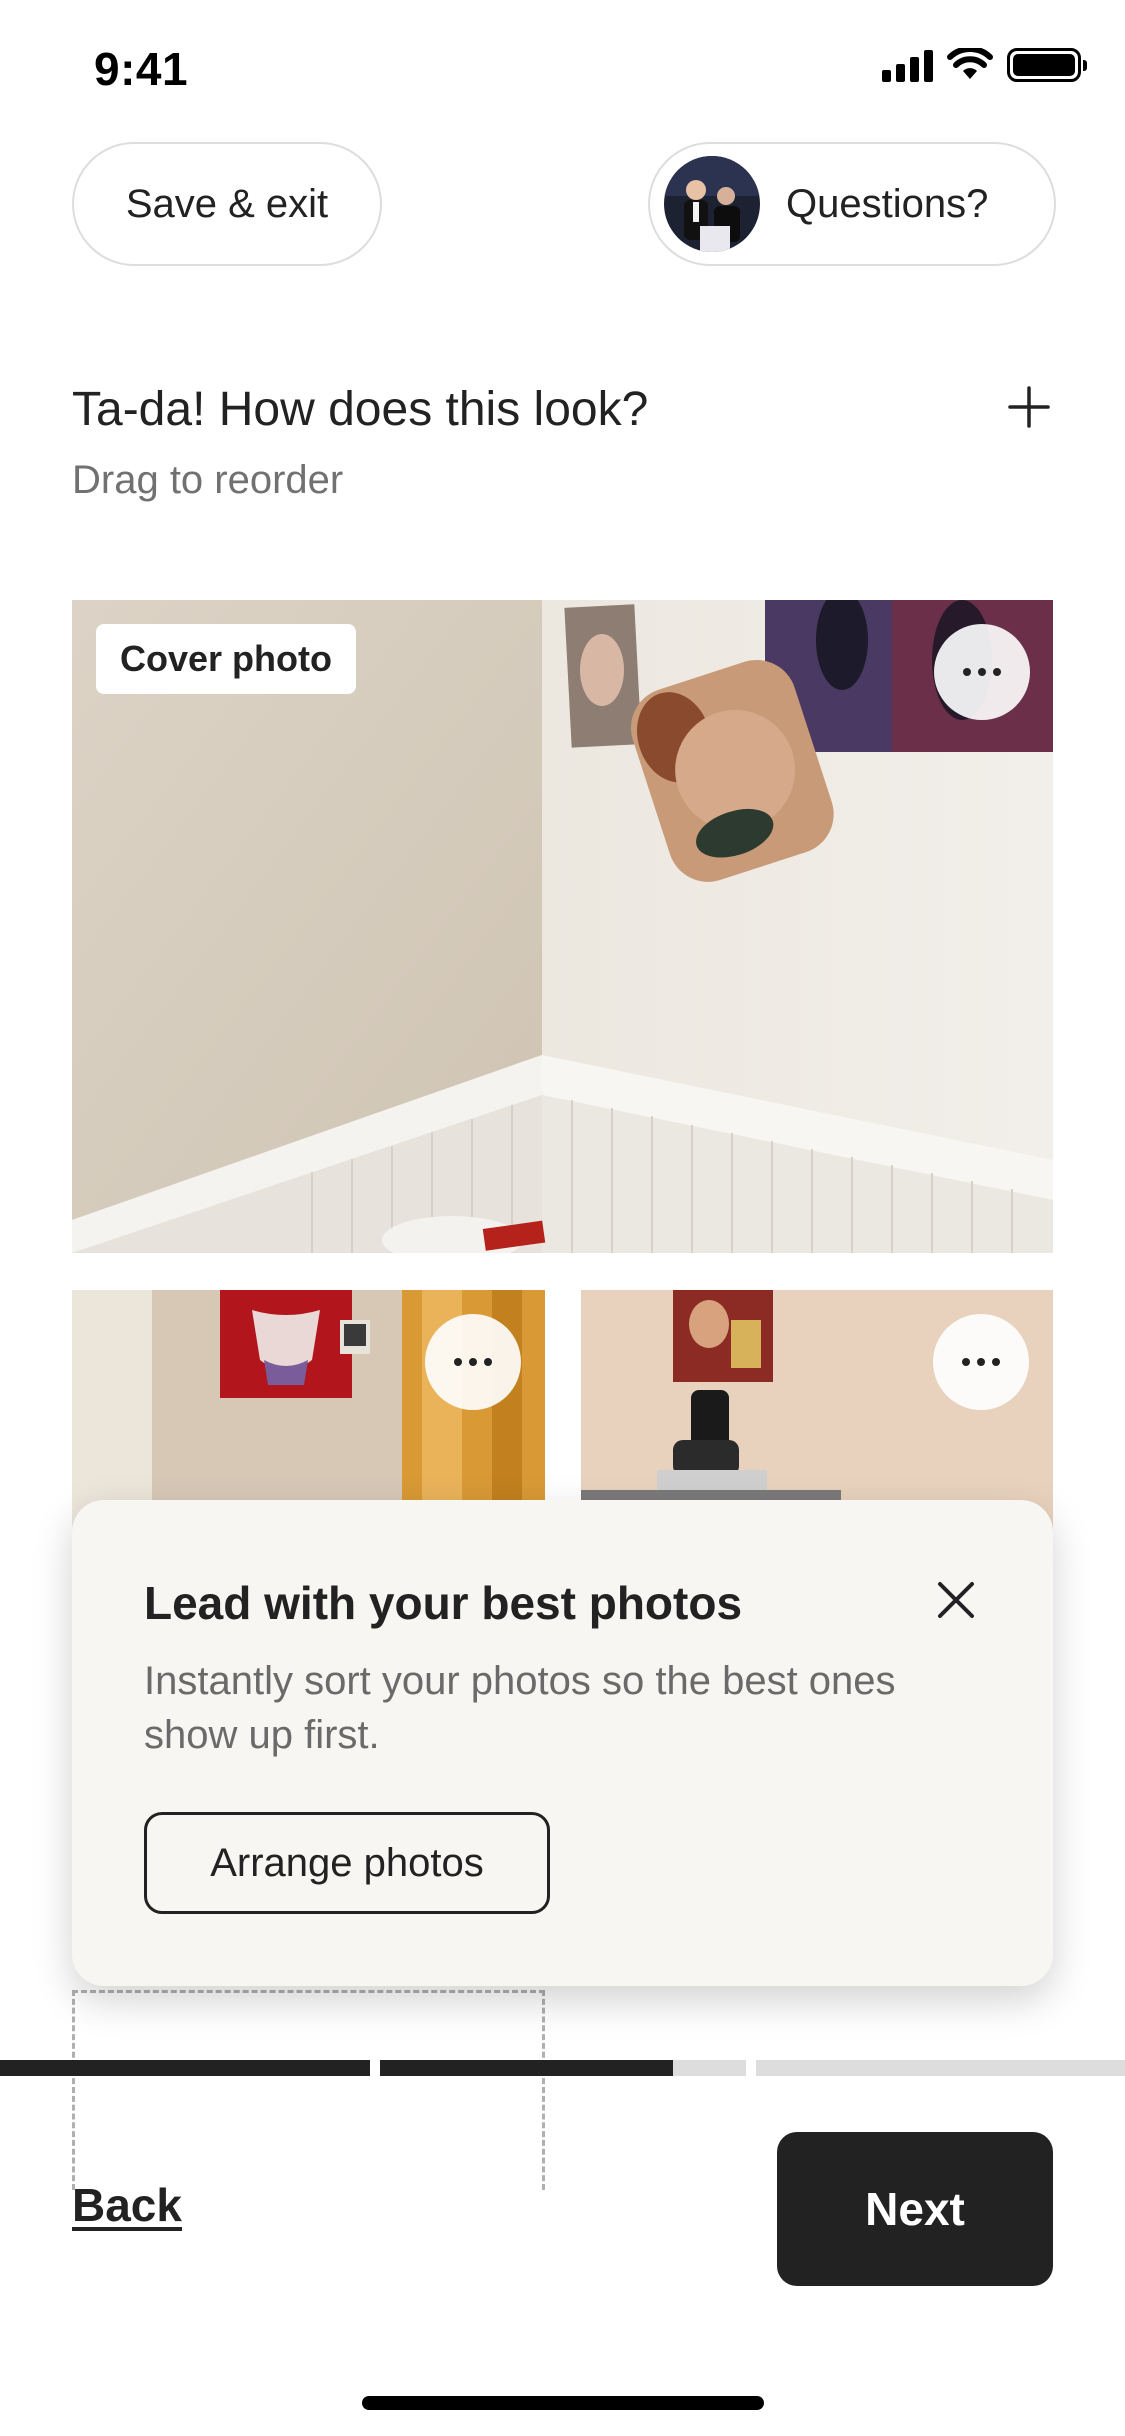 The height and width of the screenshot is (2436, 1125). Describe the element at coordinates (887, 203) in the screenshot. I see `questions-label: Questions?` at that location.